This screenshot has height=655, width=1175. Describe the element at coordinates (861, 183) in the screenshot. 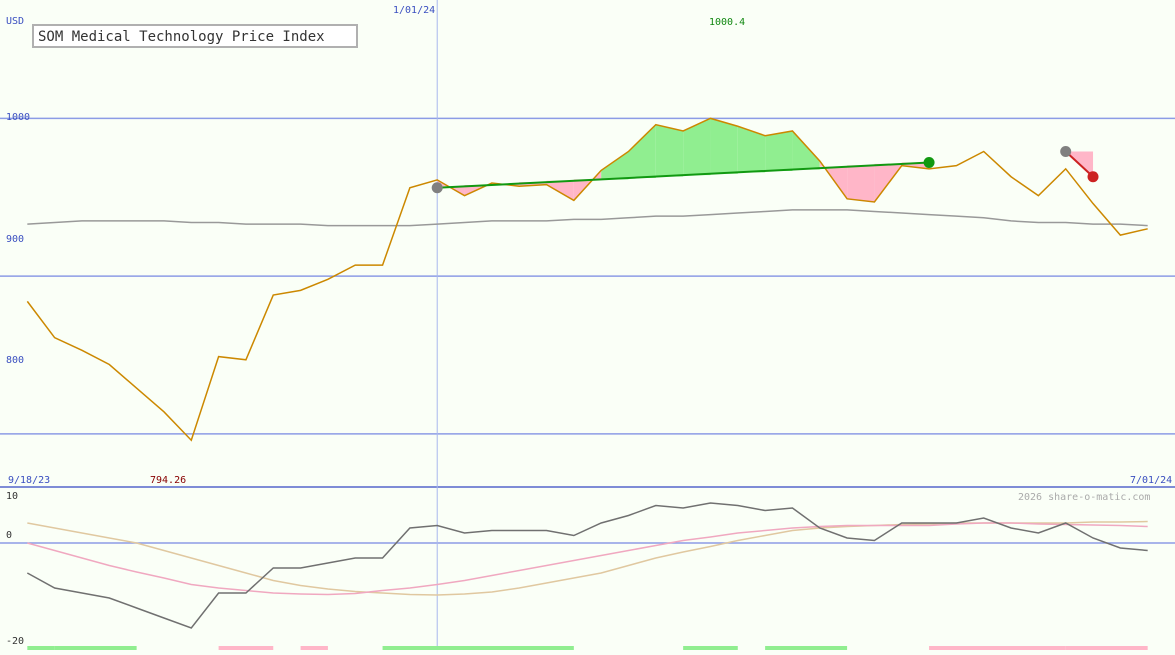

I see `loss-area` at that location.